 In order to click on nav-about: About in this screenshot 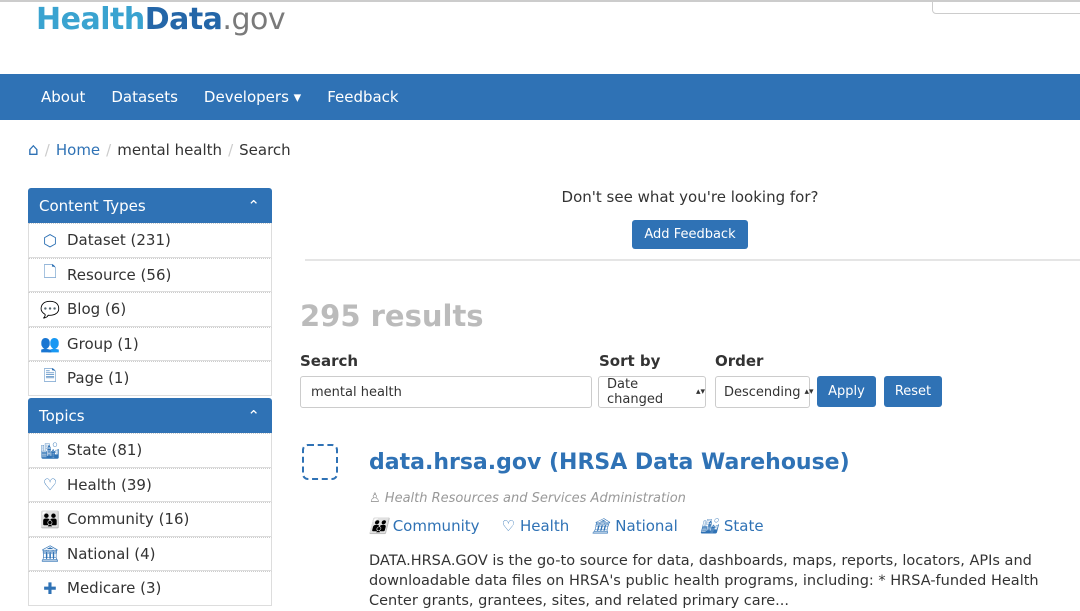, I will do `click(63, 97)`.